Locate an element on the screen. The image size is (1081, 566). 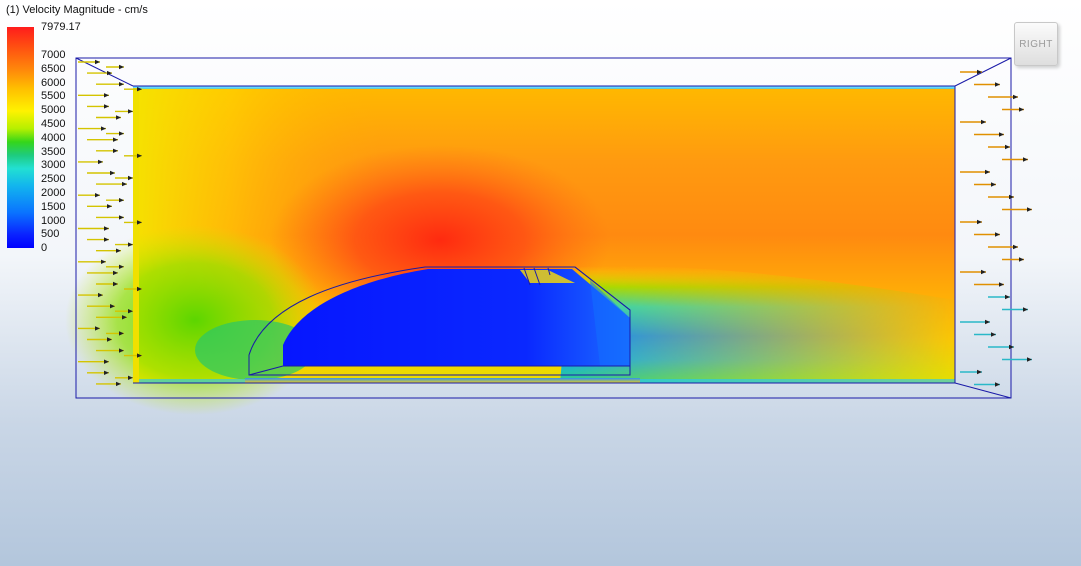
outlet-velocity-vectors is located at coordinates (996, 228).